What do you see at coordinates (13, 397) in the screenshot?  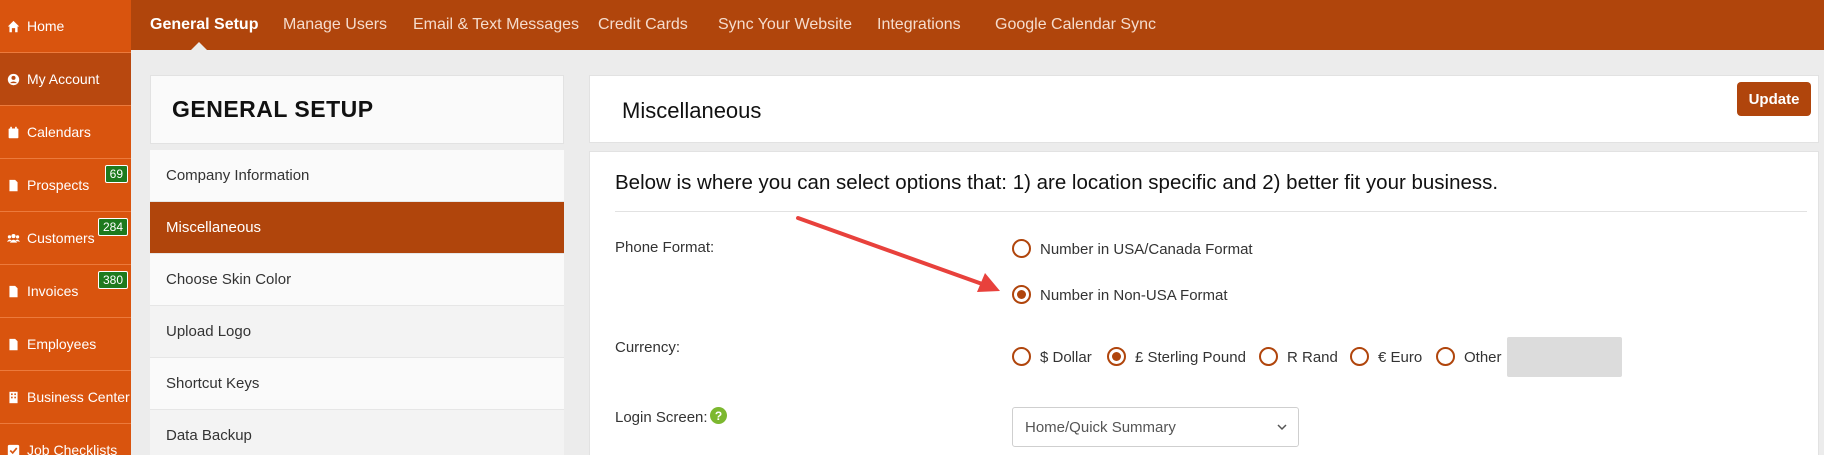 I see `building-icon` at bounding box center [13, 397].